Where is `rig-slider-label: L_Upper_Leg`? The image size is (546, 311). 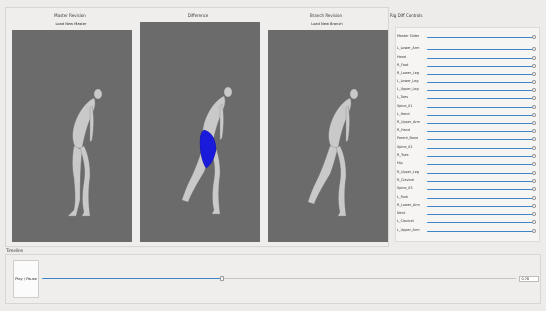
rig-slider-label: L_Upper_Leg is located at coordinates (408, 89).